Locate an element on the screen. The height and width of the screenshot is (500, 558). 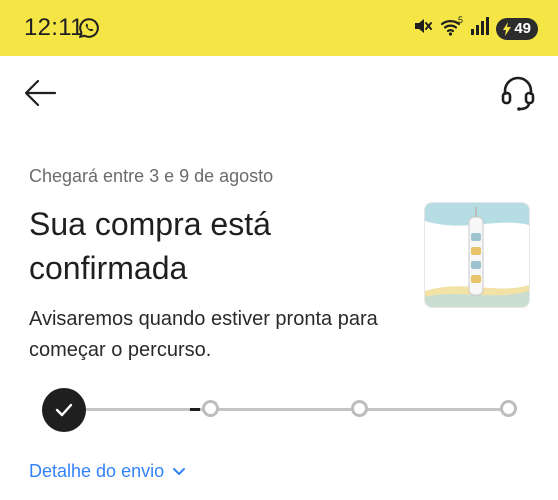
arrow-left-icon is located at coordinates (40, 93).